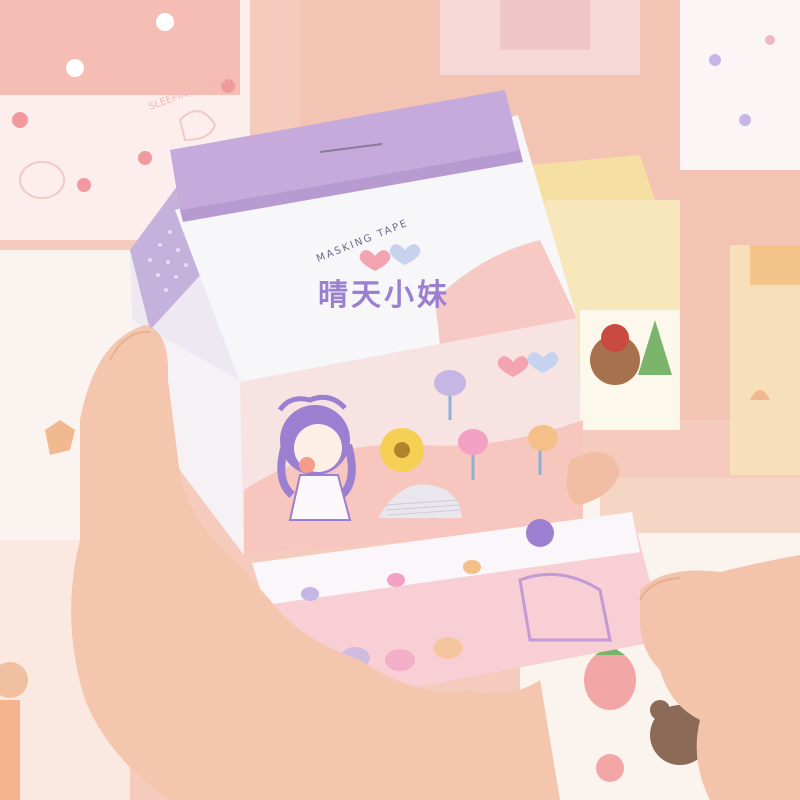 The width and height of the screenshot is (800, 800). I want to click on background-card-right, so click(740, 85).